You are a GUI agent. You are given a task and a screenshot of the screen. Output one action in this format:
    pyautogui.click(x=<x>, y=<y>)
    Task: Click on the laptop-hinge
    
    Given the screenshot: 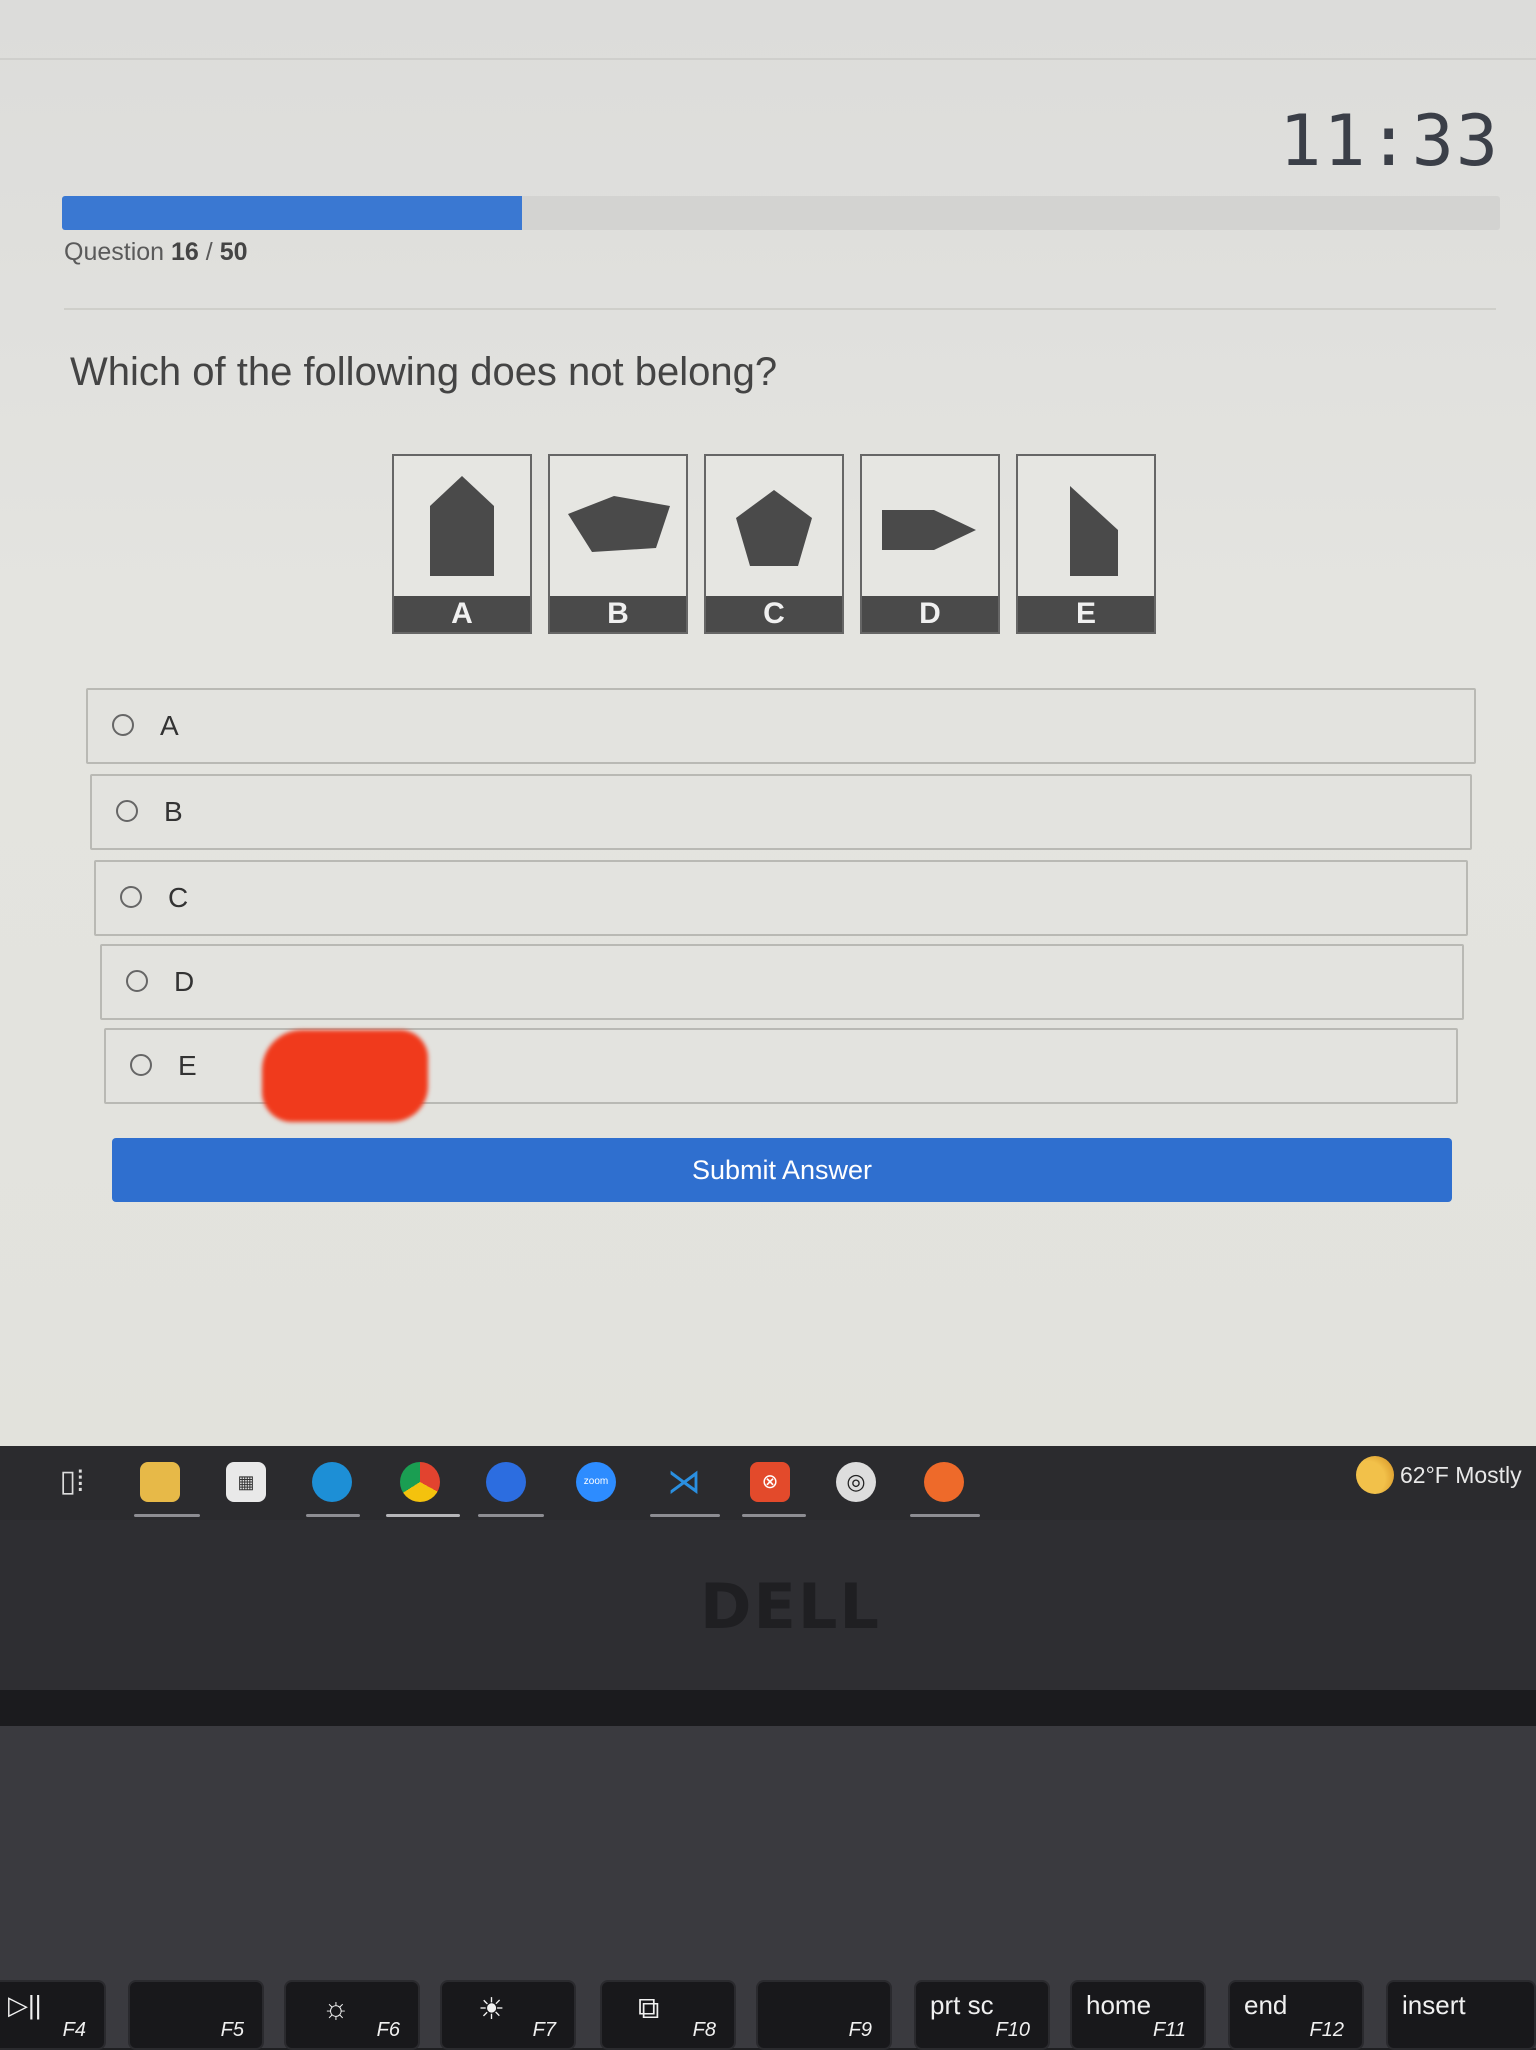 What is the action you would take?
    pyautogui.click(x=768, y=1708)
    